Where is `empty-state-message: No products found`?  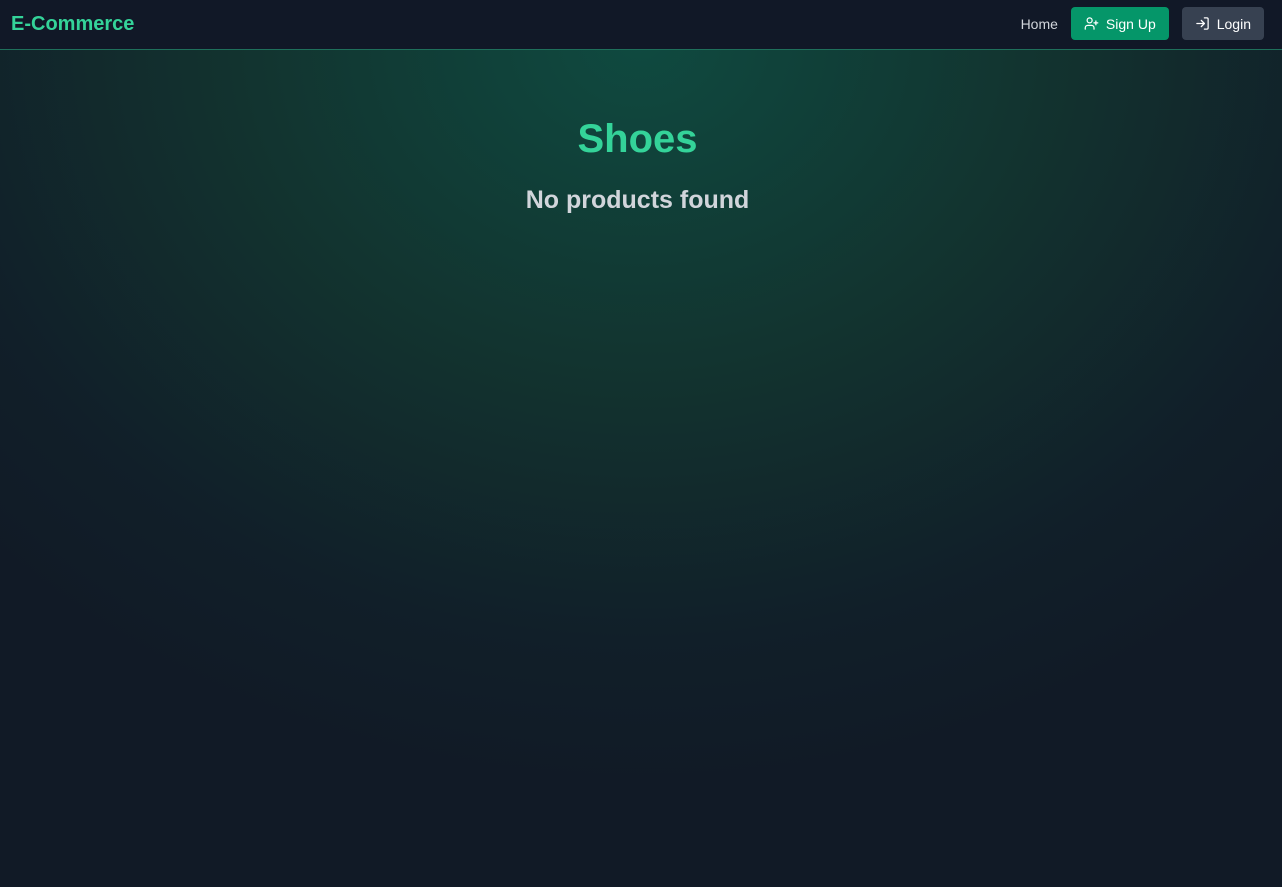
empty-state-message: No products found is located at coordinates (637, 200).